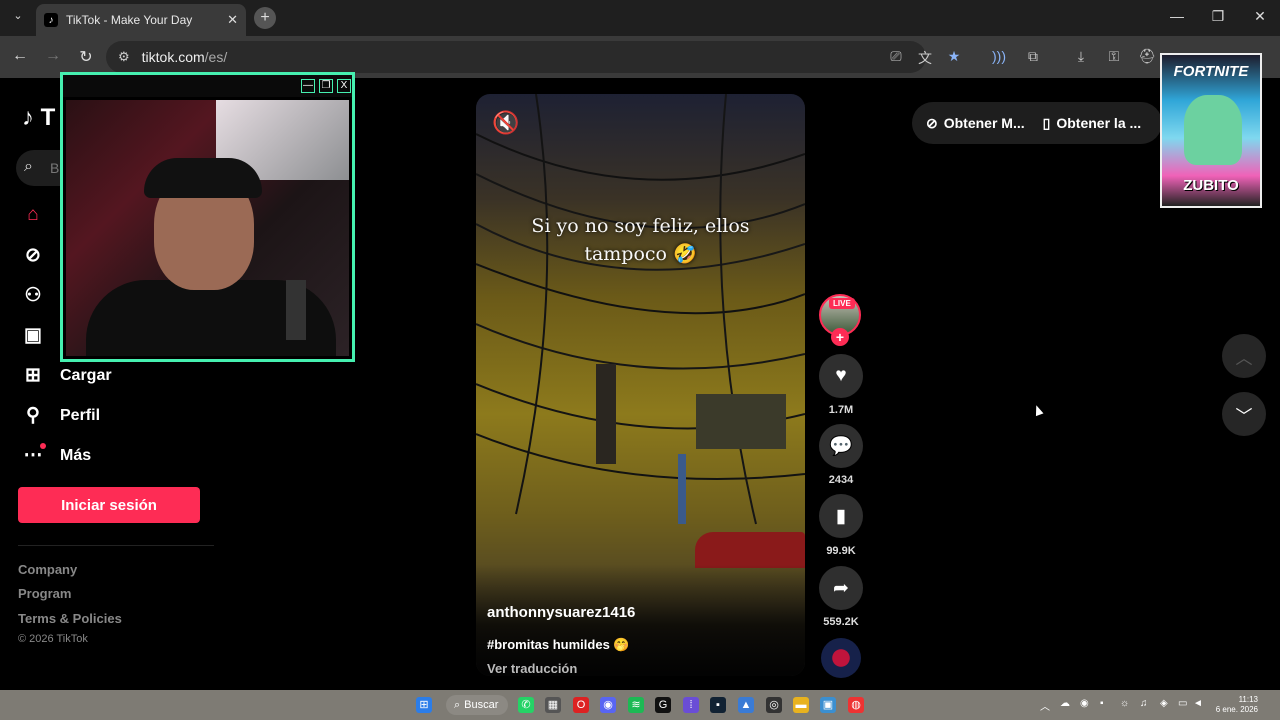 The image size is (1280, 720). I want to click on save-button: ▮, so click(841, 516).